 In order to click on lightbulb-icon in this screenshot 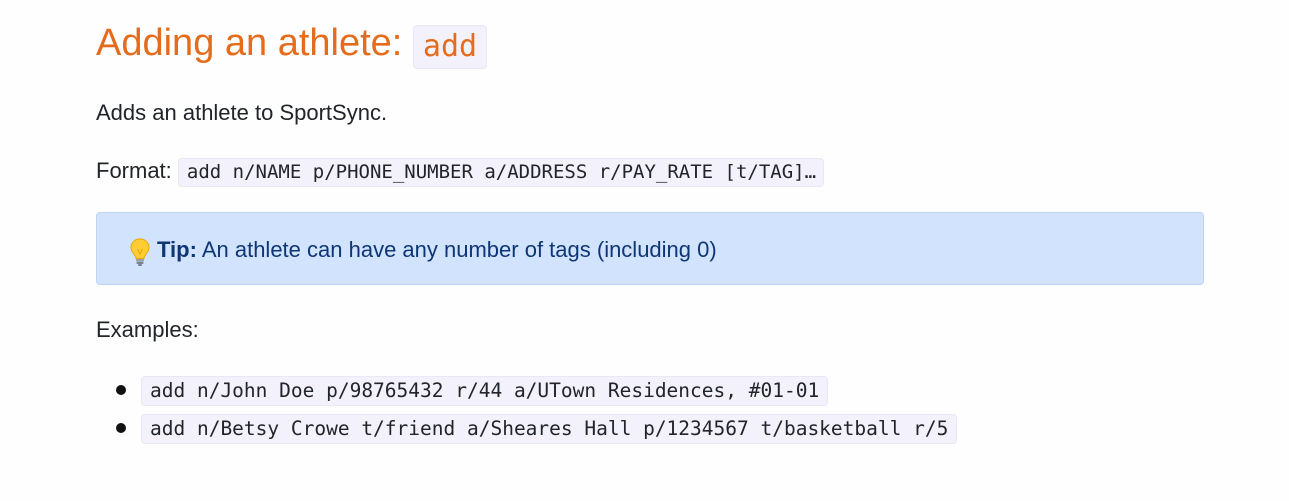, I will do `click(140, 252)`.